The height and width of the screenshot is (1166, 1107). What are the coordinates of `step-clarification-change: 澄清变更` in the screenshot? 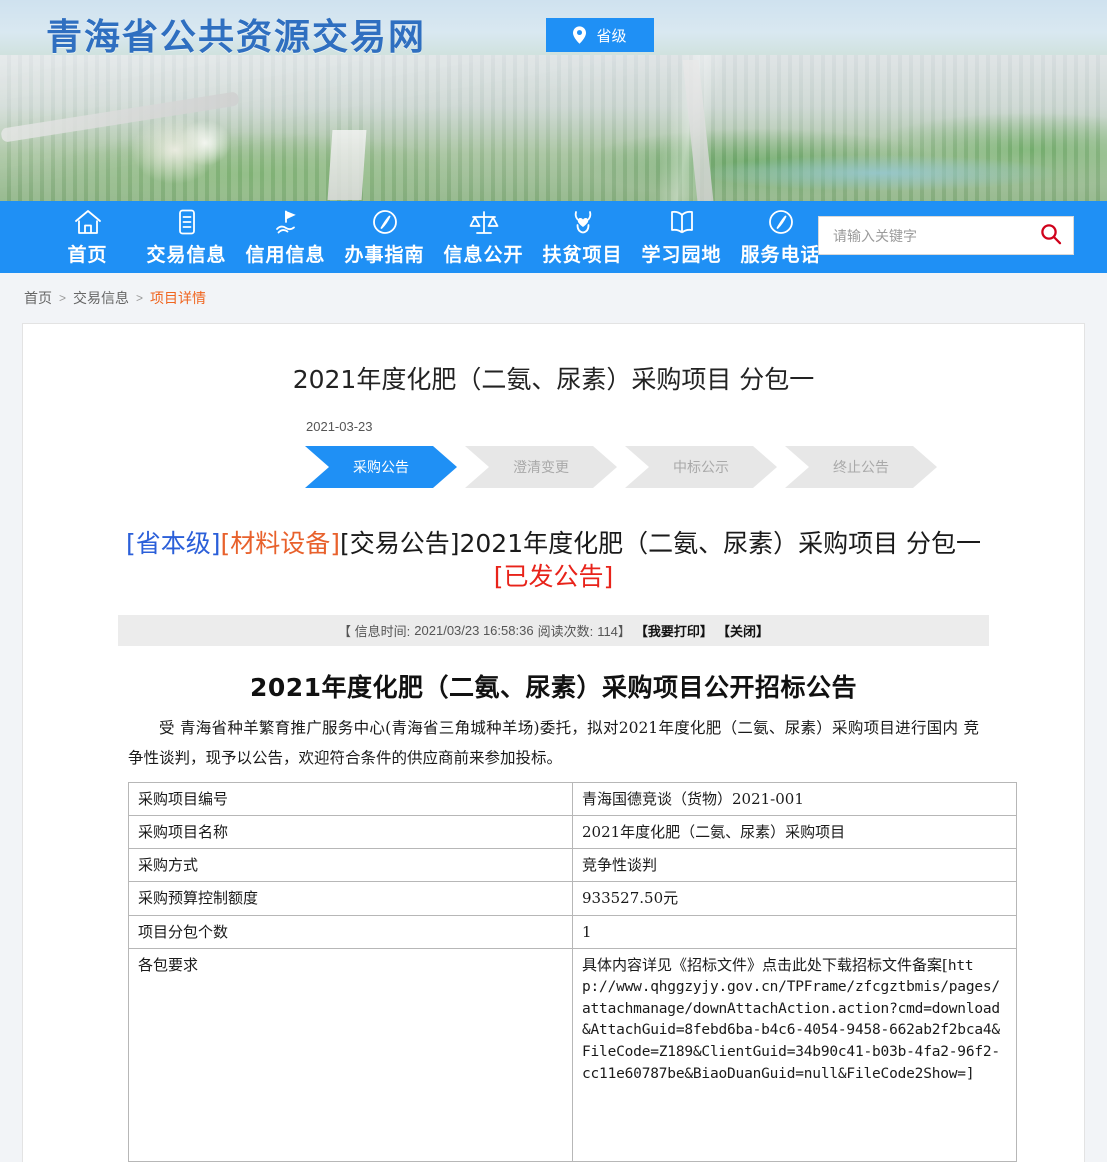 It's located at (541, 467).